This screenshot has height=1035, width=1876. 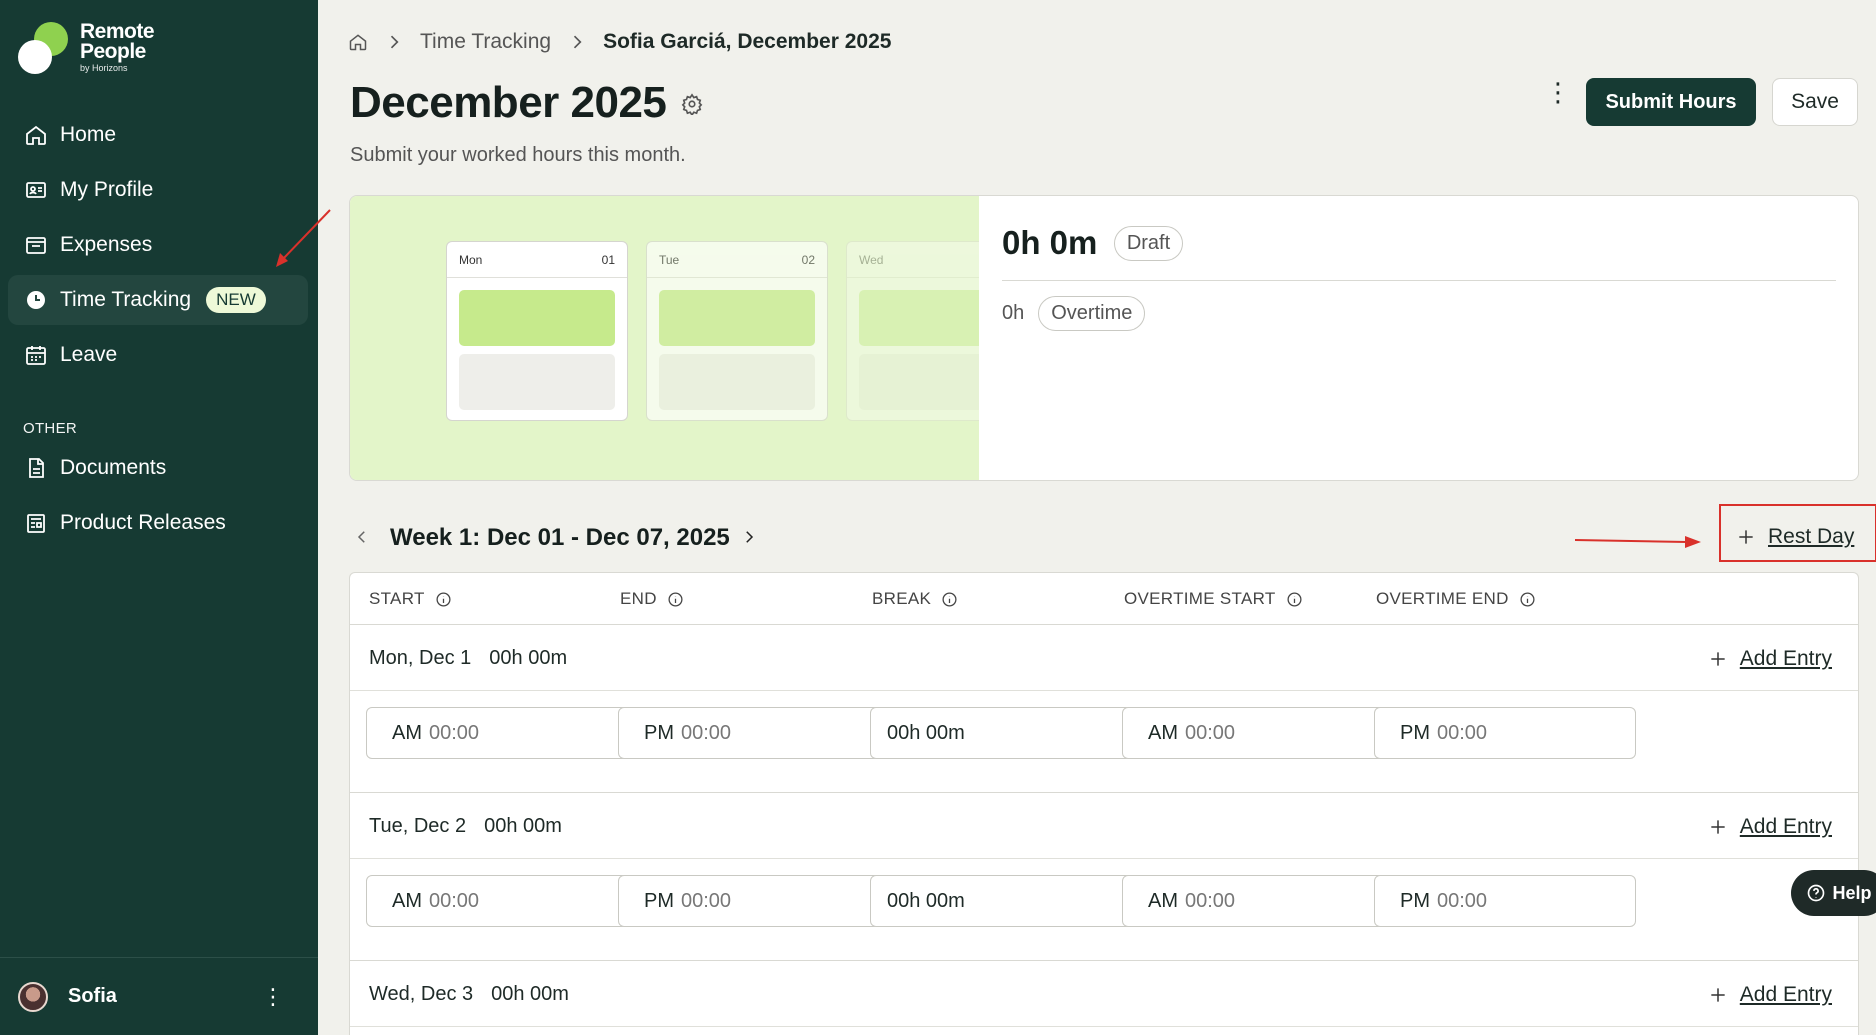 What do you see at coordinates (471, 259) in the screenshot?
I see `illustration-day-label: Mon` at bounding box center [471, 259].